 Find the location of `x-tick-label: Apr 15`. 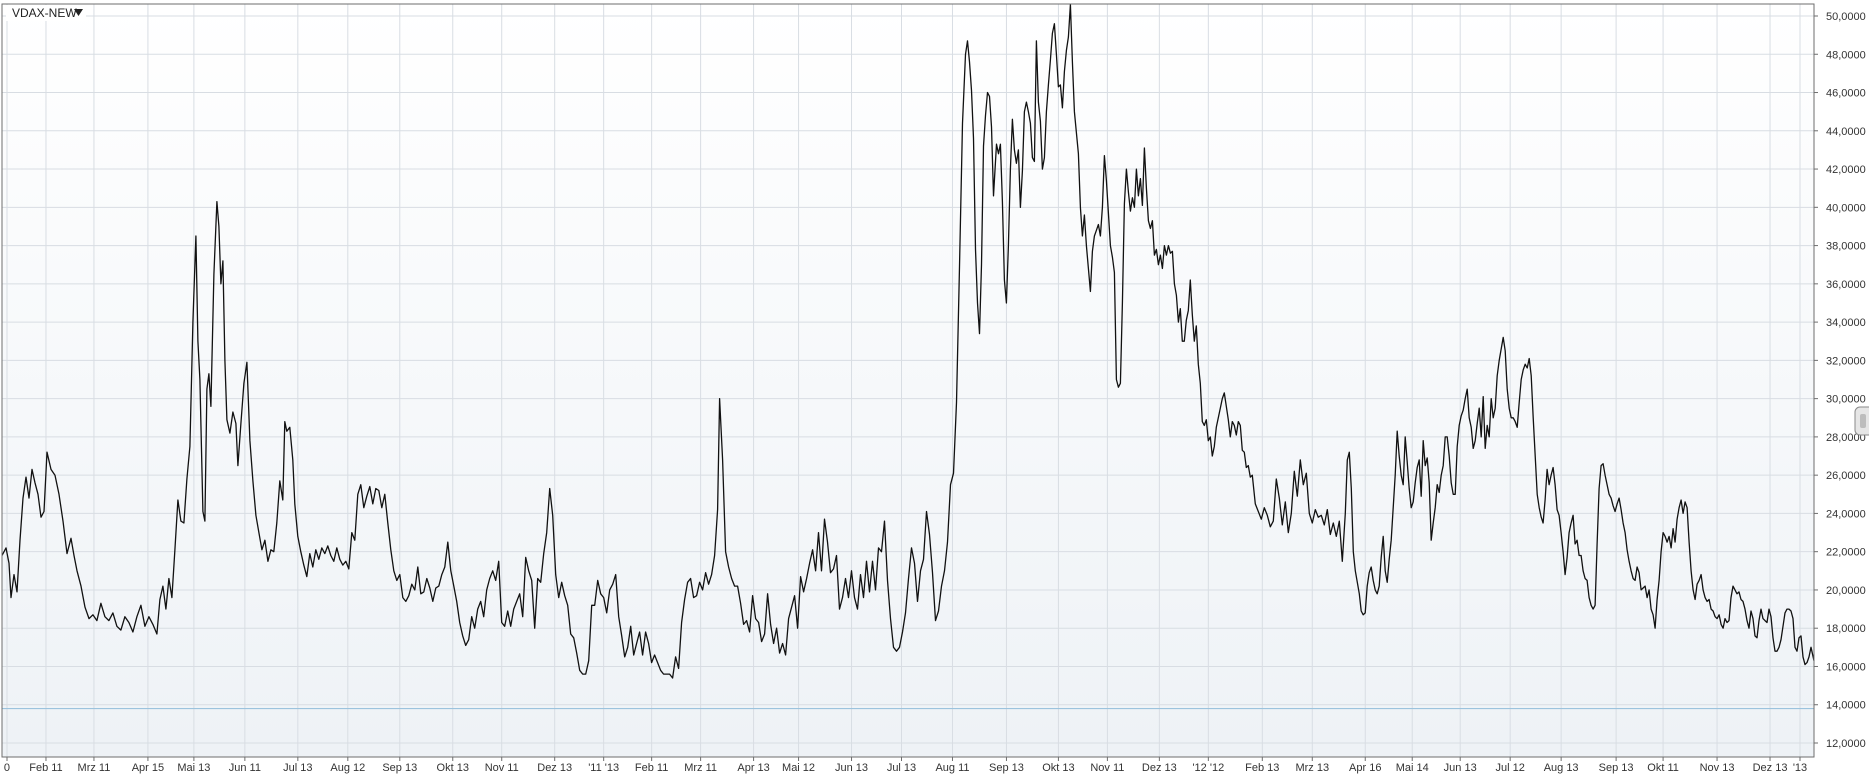

x-tick-label: Apr 15 is located at coordinates (148, 768).